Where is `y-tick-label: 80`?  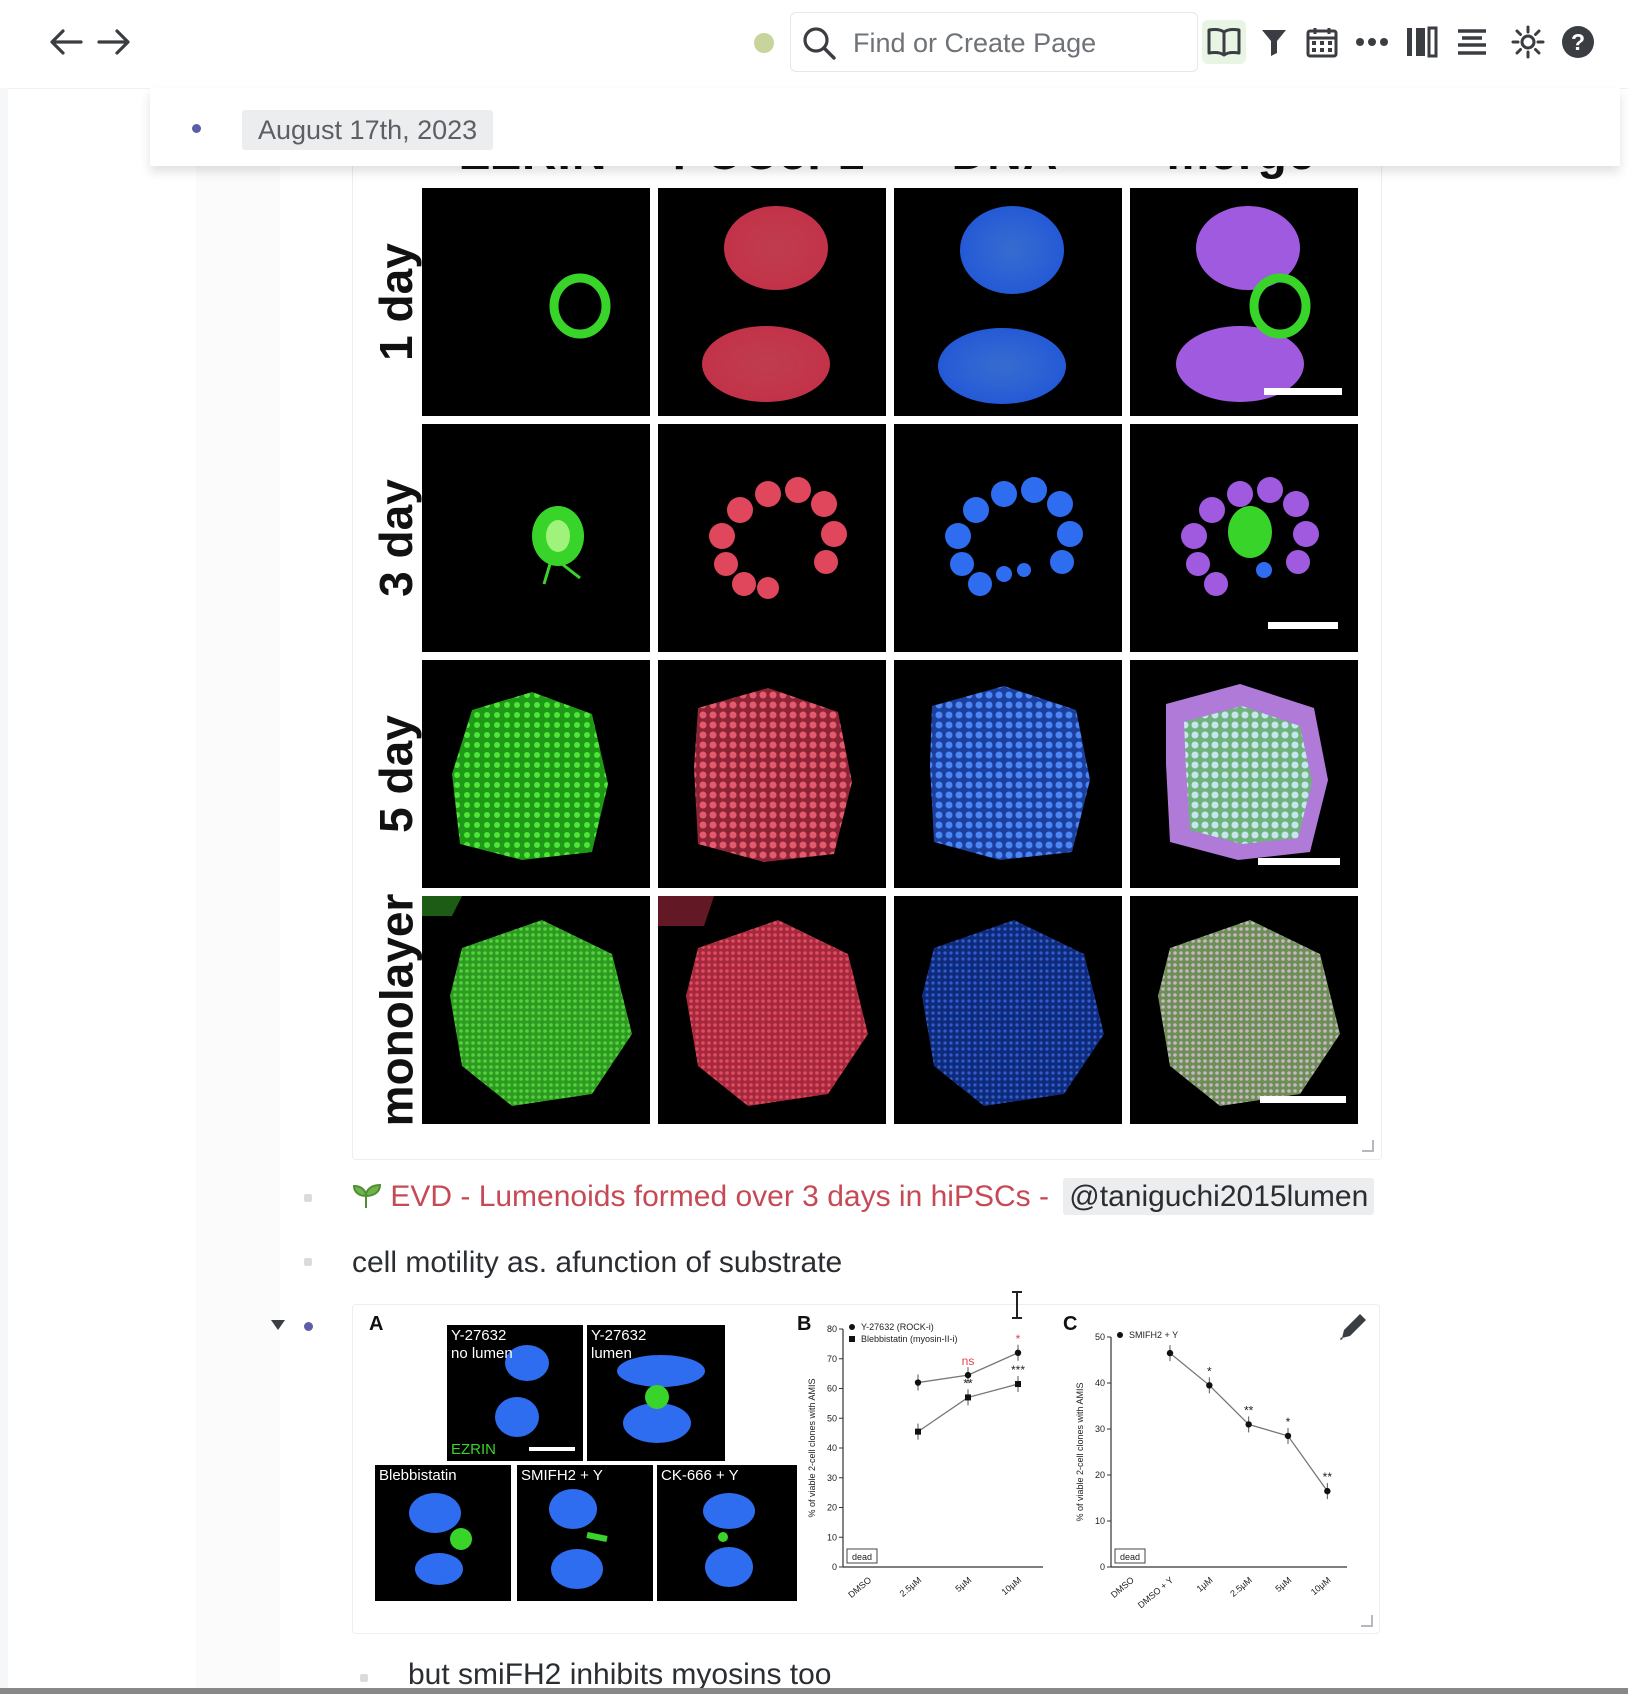 y-tick-label: 80 is located at coordinates (832, 1329).